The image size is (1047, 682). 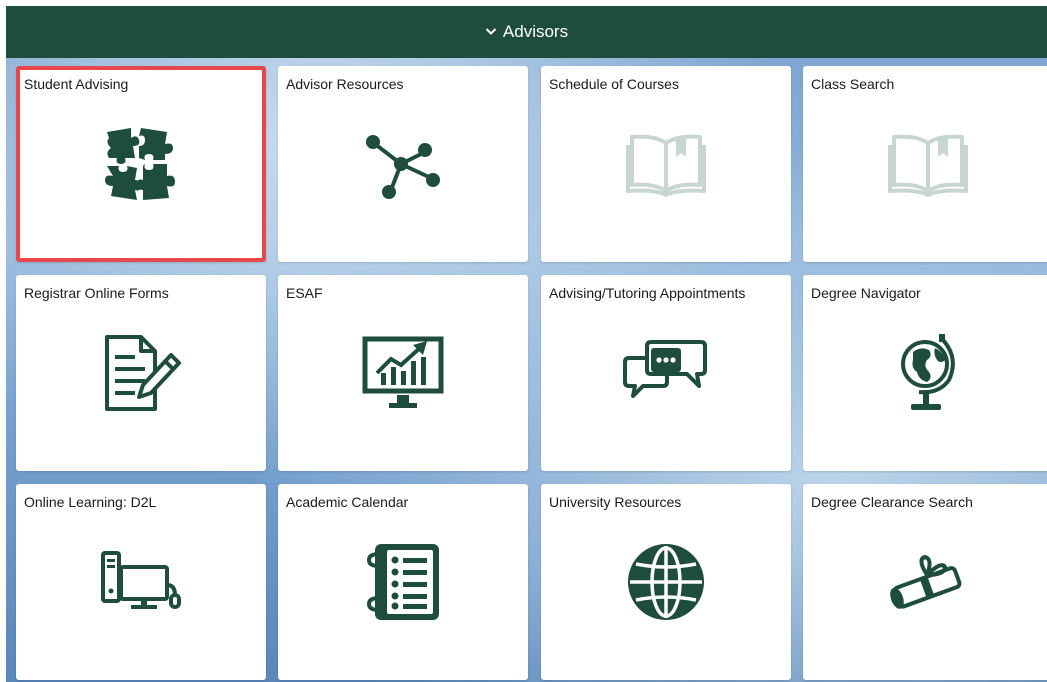 I want to click on tile-online-learning-d2l: Online Learning: D2L, so click(x=141, y=582).